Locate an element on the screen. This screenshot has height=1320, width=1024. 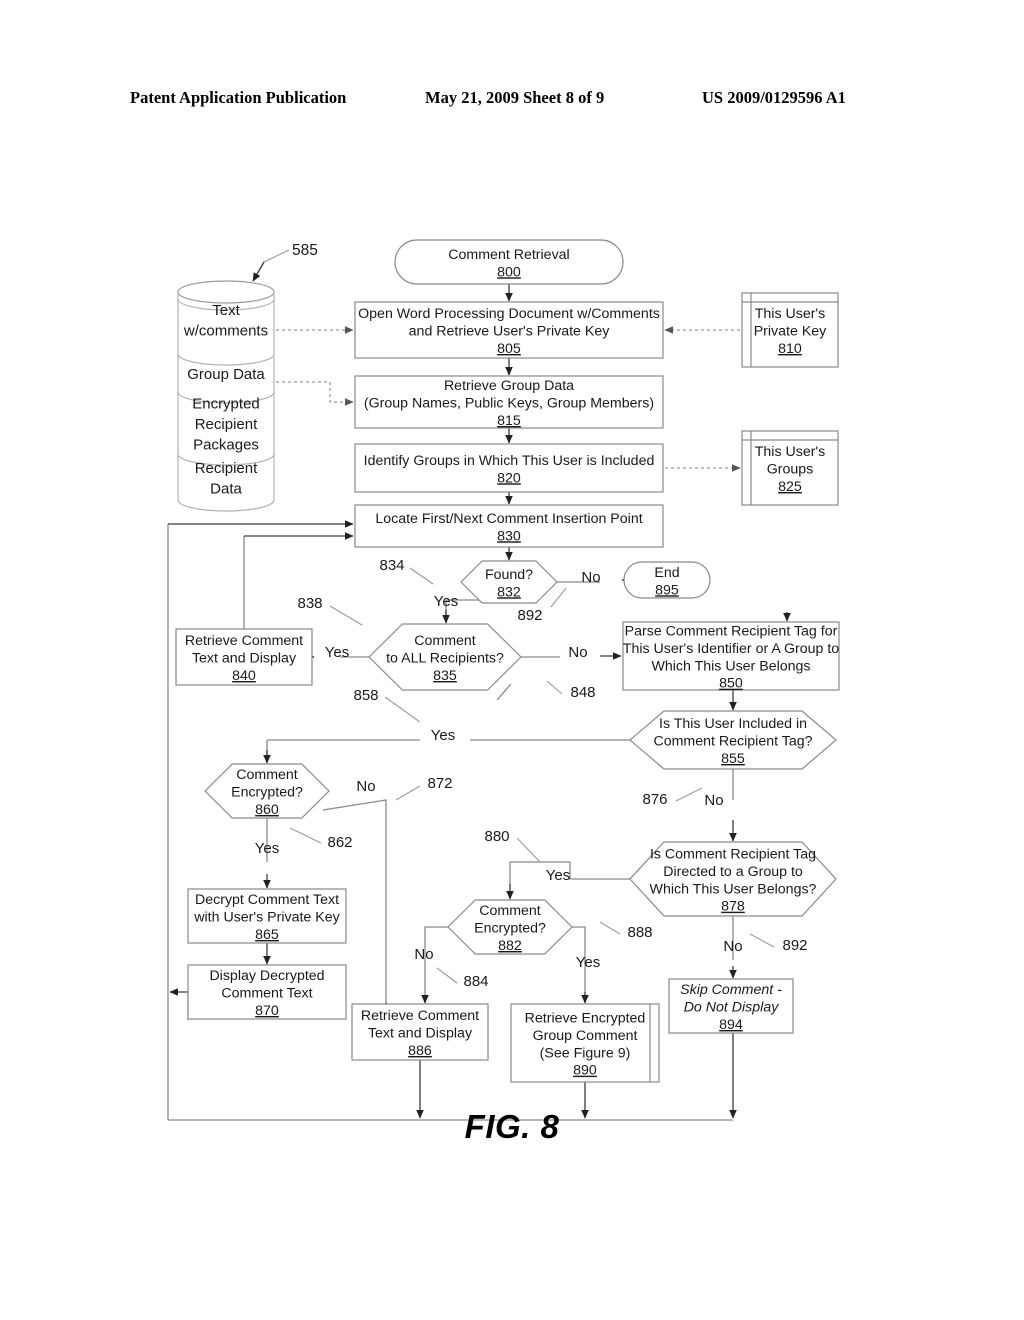
line-835-yes2-stub is located at coordinates (389, 719).